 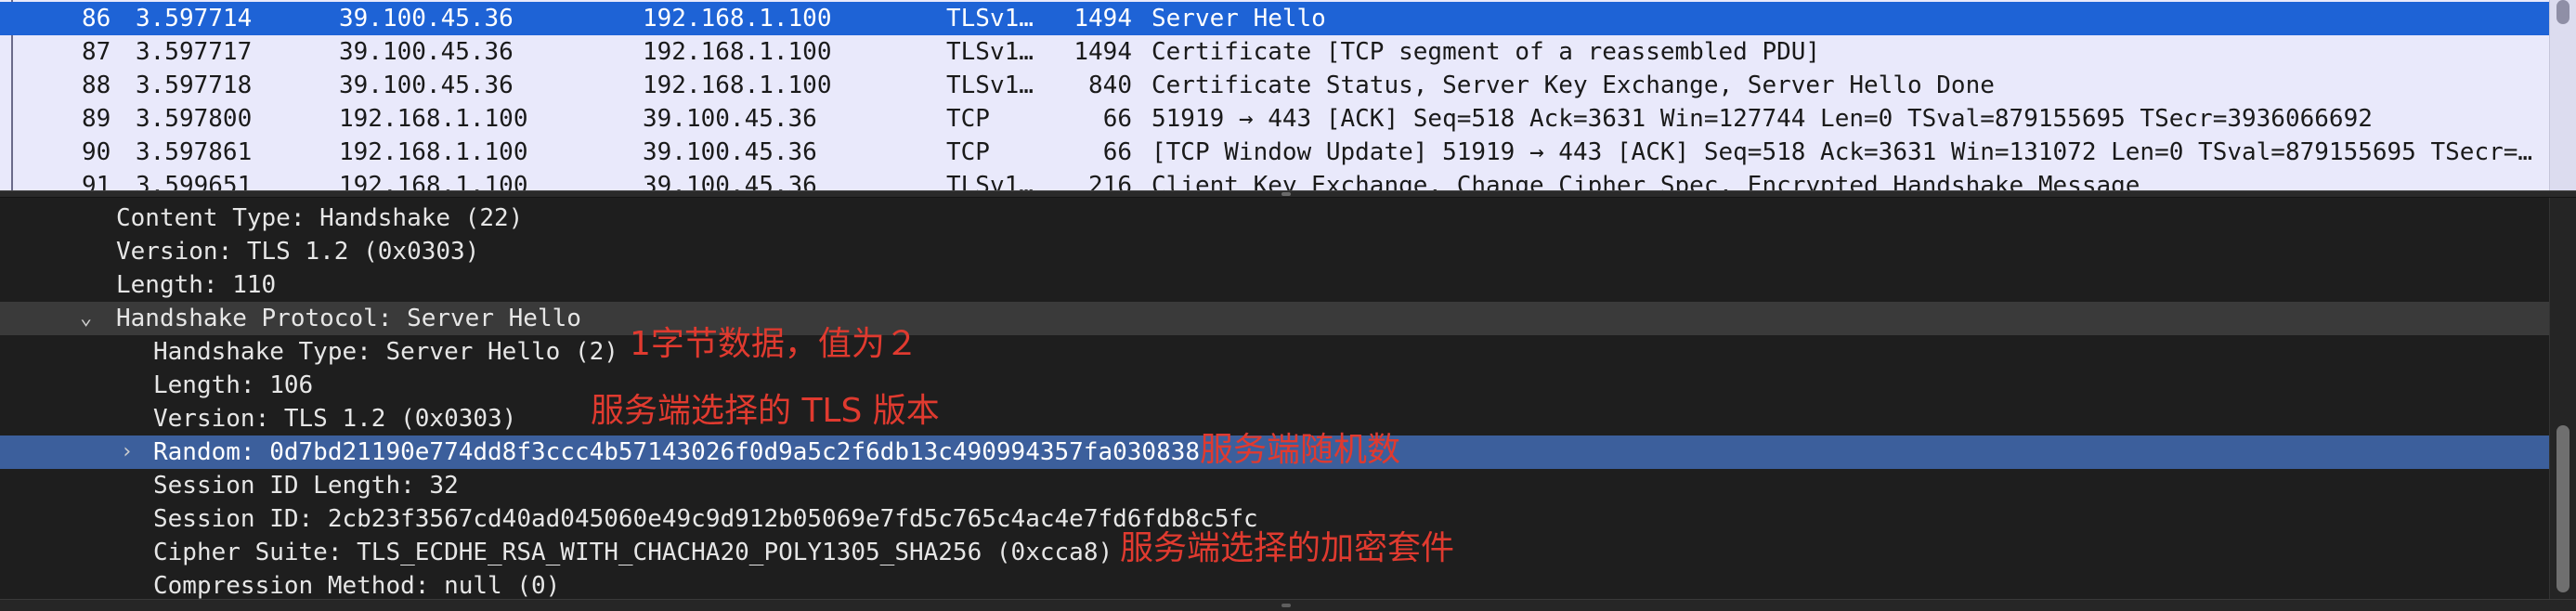 I want to click on packet-details-scroll-thumb, so click(x=2562, y=509).